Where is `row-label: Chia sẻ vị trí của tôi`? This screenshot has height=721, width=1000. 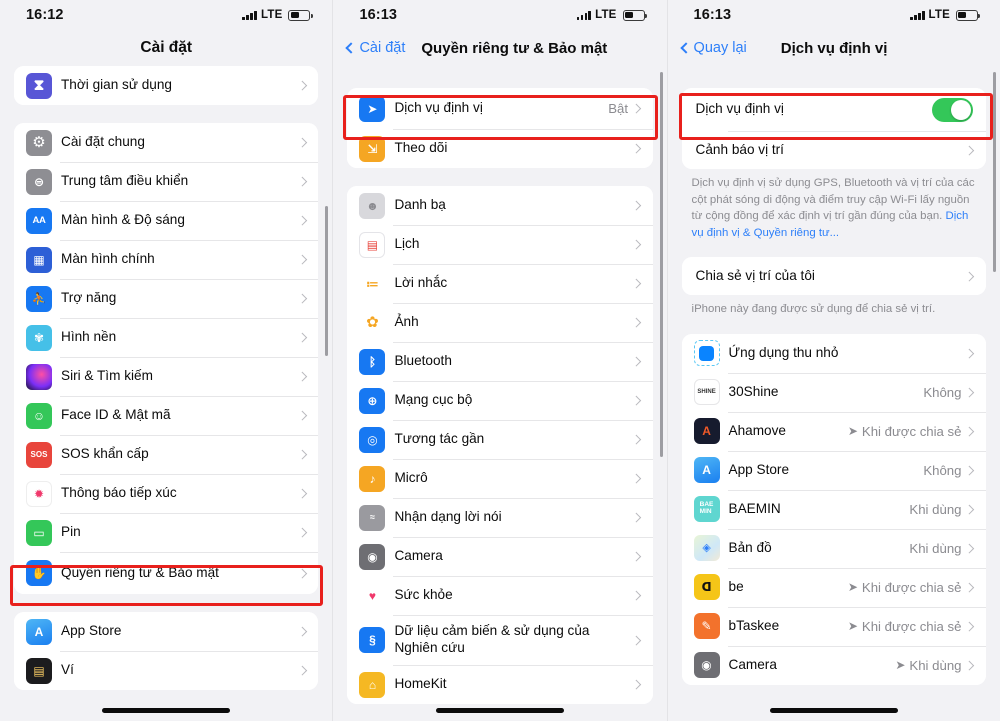 row-label: Chia sẻ vị trí của tôi is located at coordinates (755, 275).